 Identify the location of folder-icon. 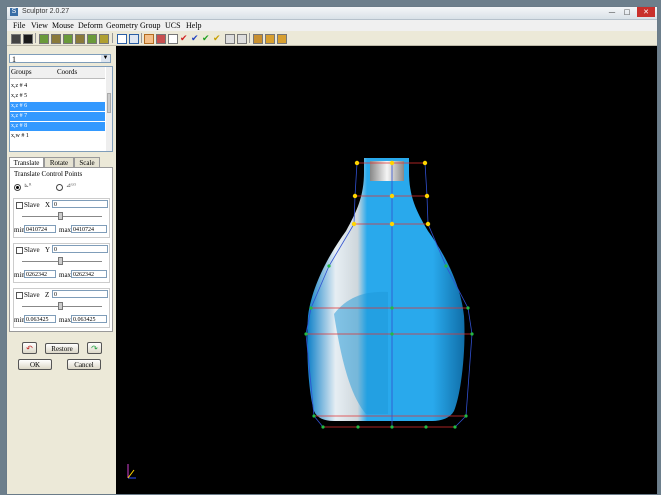
(270, 39).